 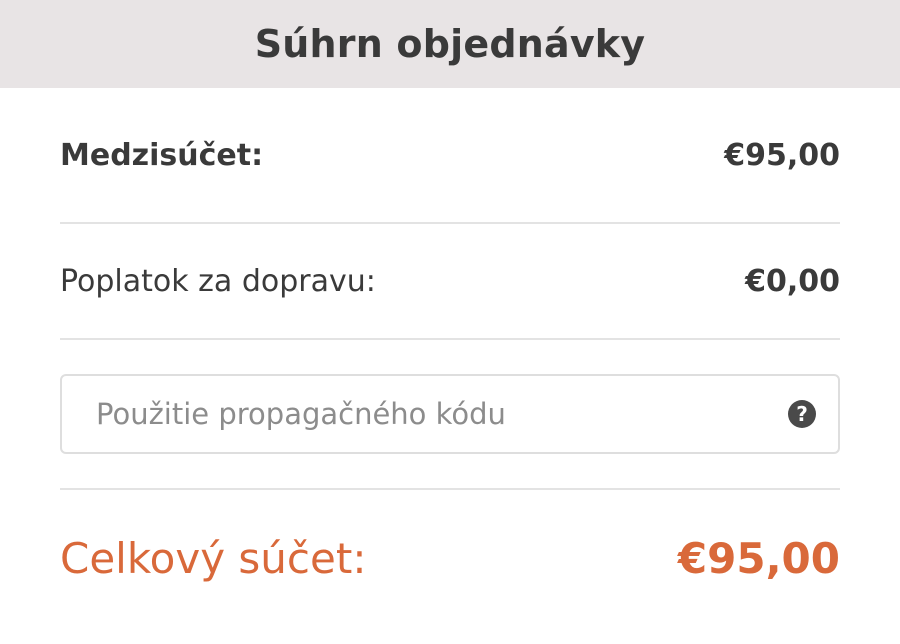 I want to click on subtotal-label: Medzisúčet:, so click(x=162, y=155).